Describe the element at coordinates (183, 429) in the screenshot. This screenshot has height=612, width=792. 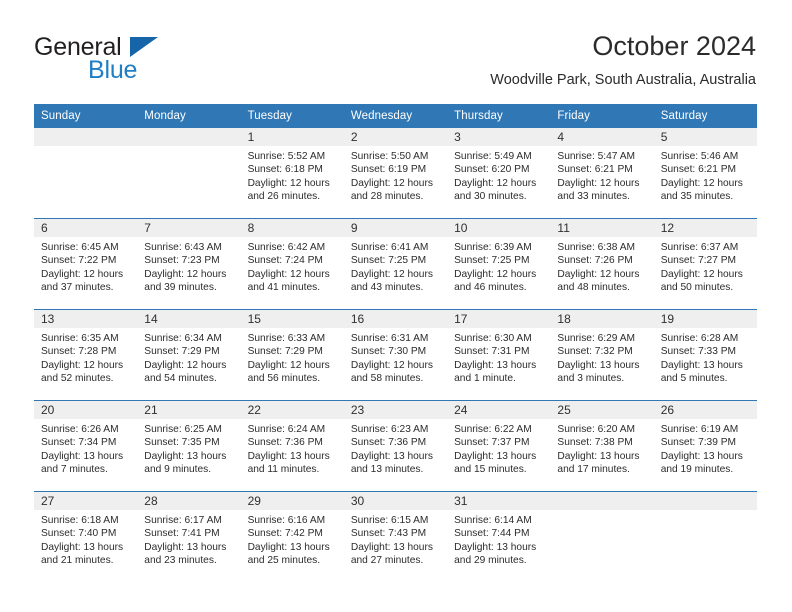
I see `sunrise-text: Sunrise: 6:25 AM` at that location.